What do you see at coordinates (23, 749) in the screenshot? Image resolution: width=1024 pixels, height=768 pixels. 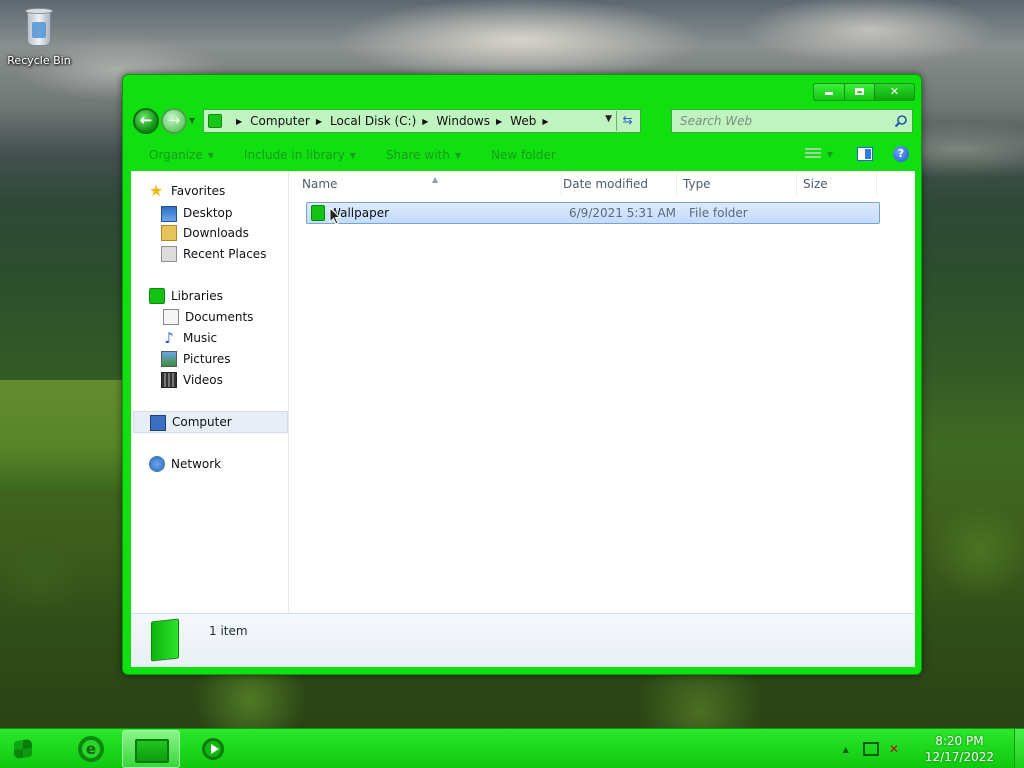 I see `start-button` at bounding box center [23, 749].